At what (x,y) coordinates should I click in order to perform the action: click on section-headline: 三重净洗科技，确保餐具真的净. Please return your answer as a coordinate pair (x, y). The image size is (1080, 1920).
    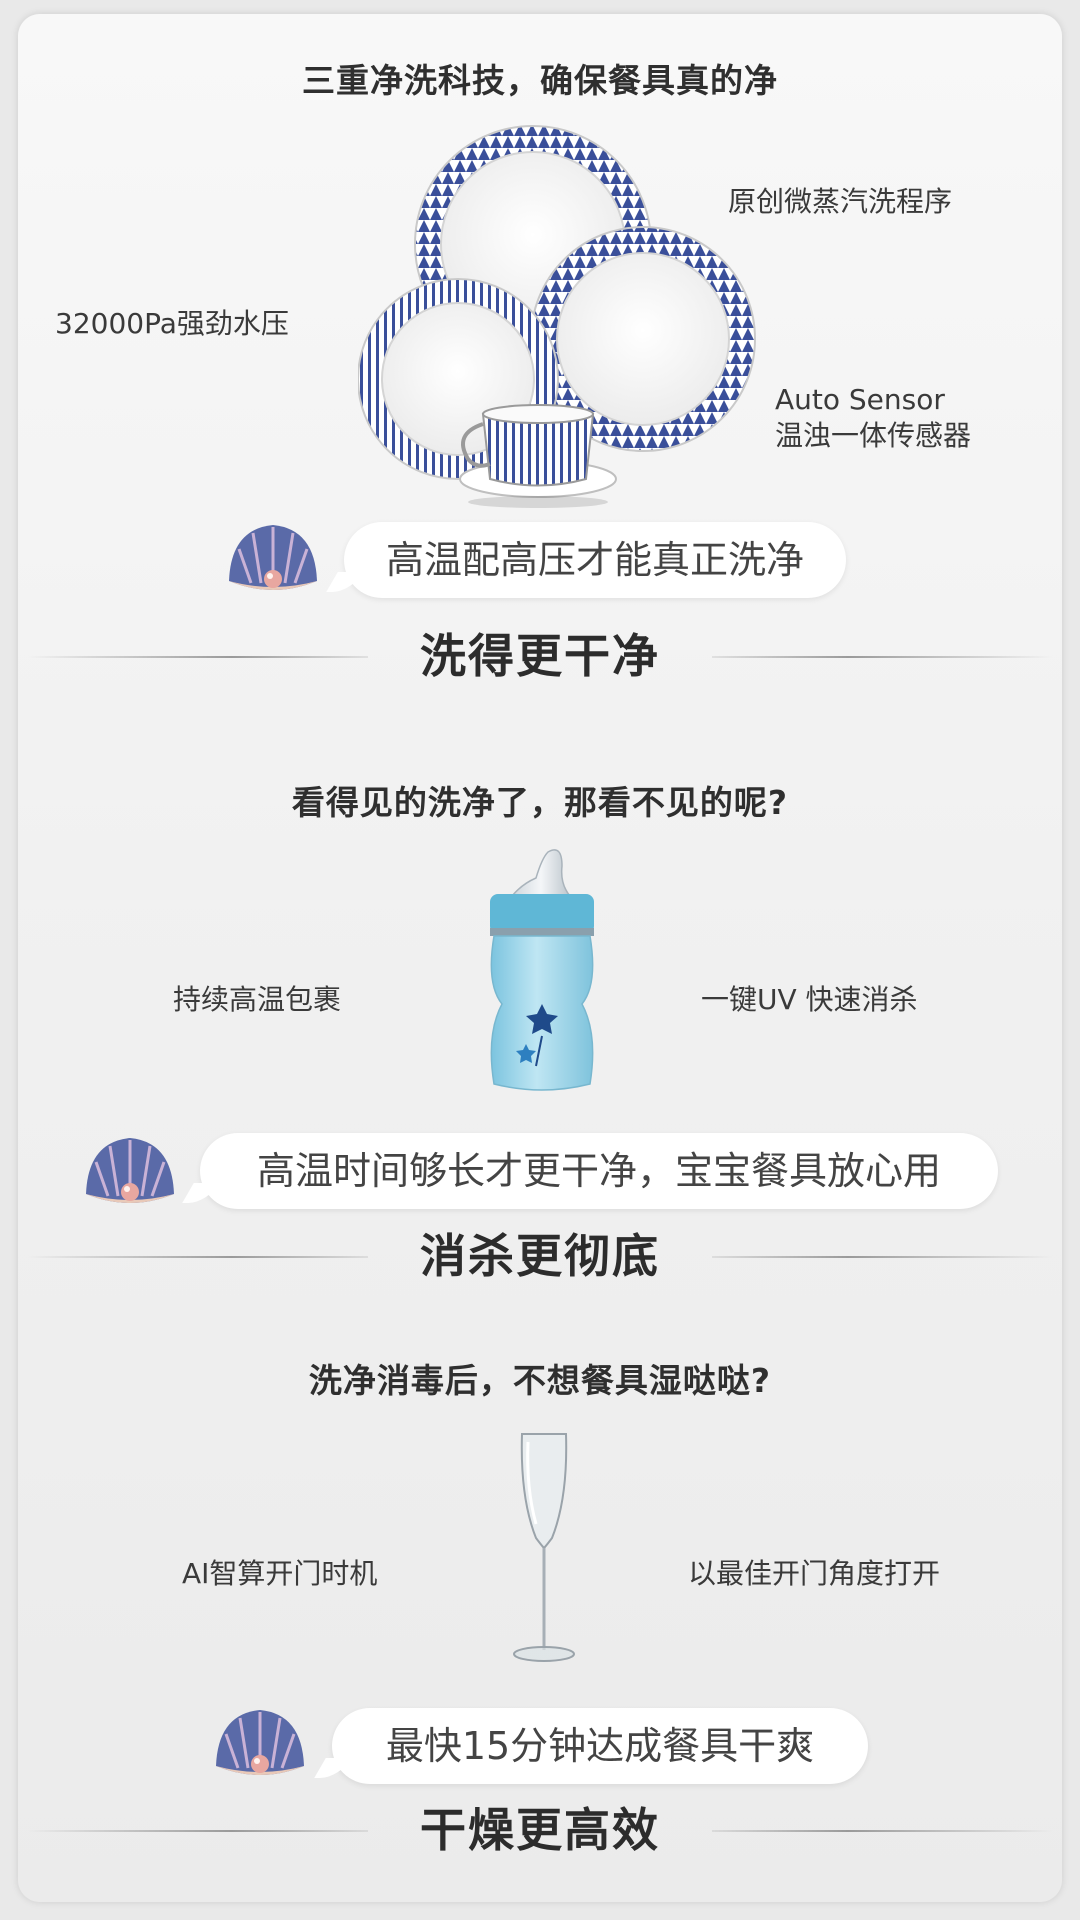
    Looking at the image, I should click on (540, 80).